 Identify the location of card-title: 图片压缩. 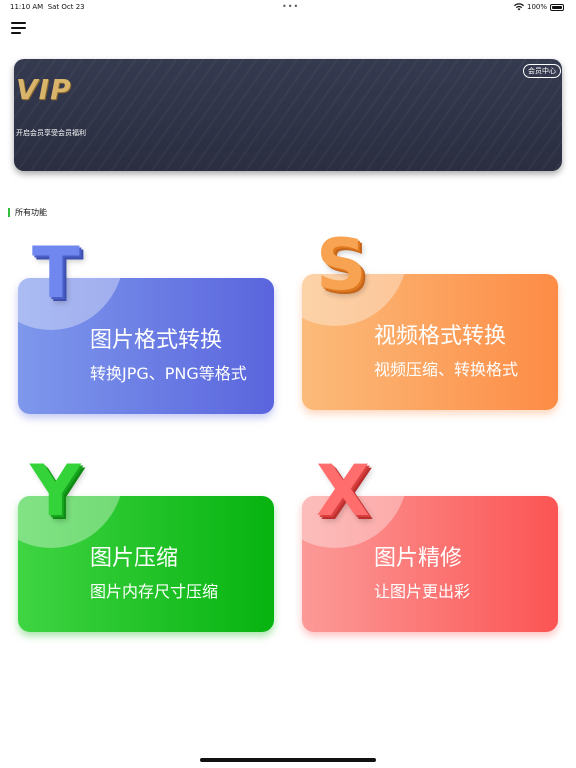
(134, 558).